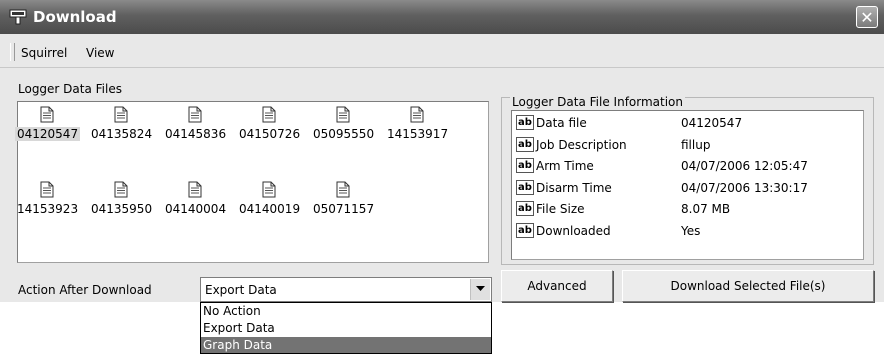 The image size is (884, 354). I want to click on action-select-value: Export Data, so click(241, 290).